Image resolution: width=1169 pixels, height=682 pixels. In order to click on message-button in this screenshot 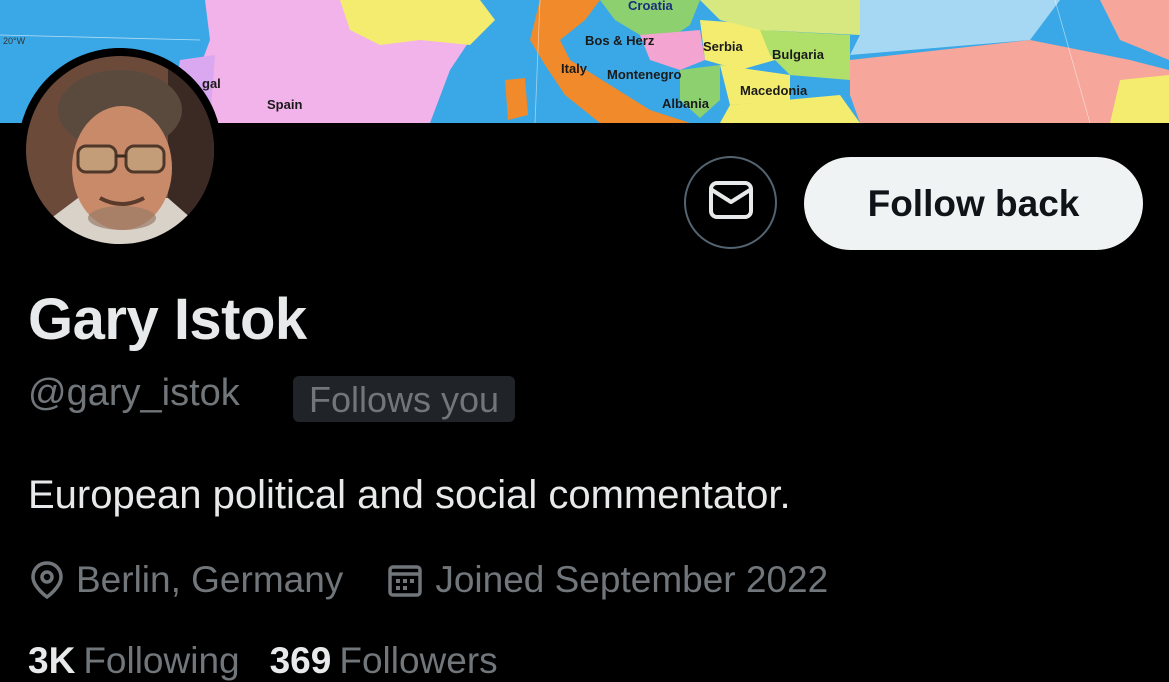, I will do `click(730, 202)`.